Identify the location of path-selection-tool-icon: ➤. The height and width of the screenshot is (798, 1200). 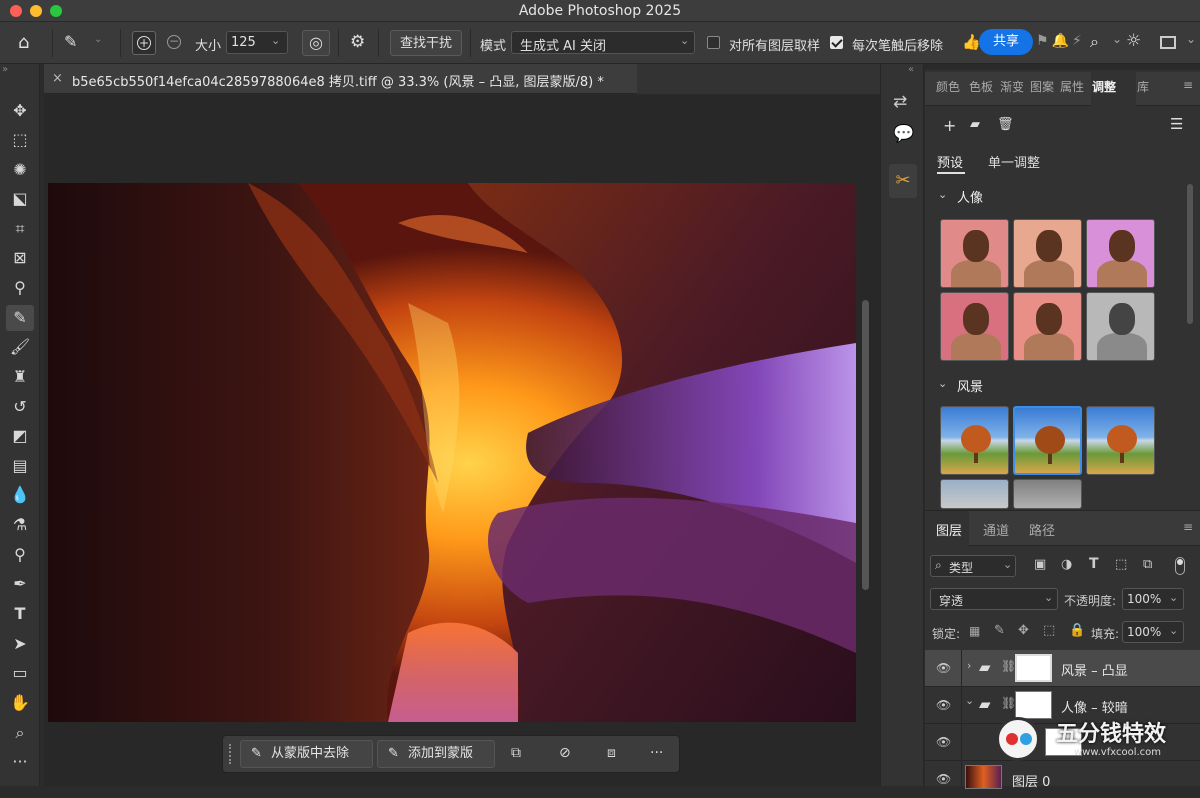
(20, 644).